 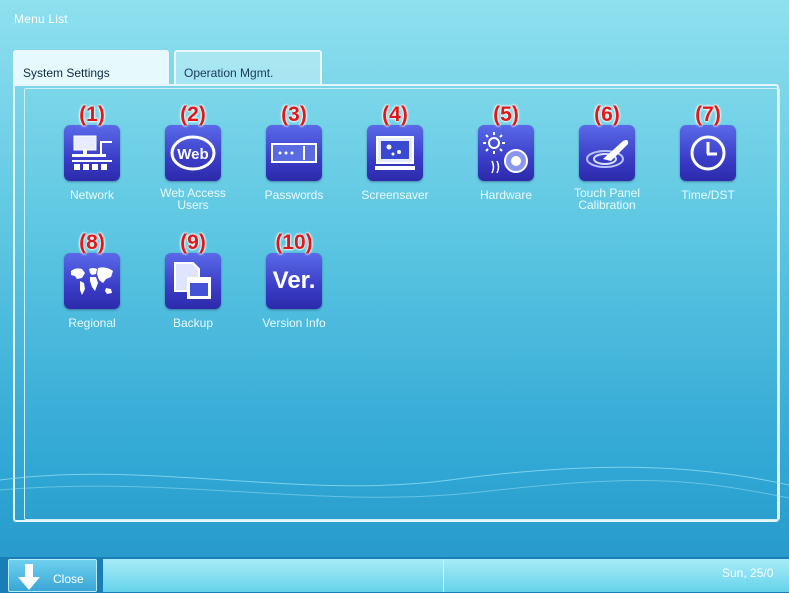 What do you see at coordinates (92, 114) in the screenshot?
I see `item-number: (1)` at bounding box center [92, 114].